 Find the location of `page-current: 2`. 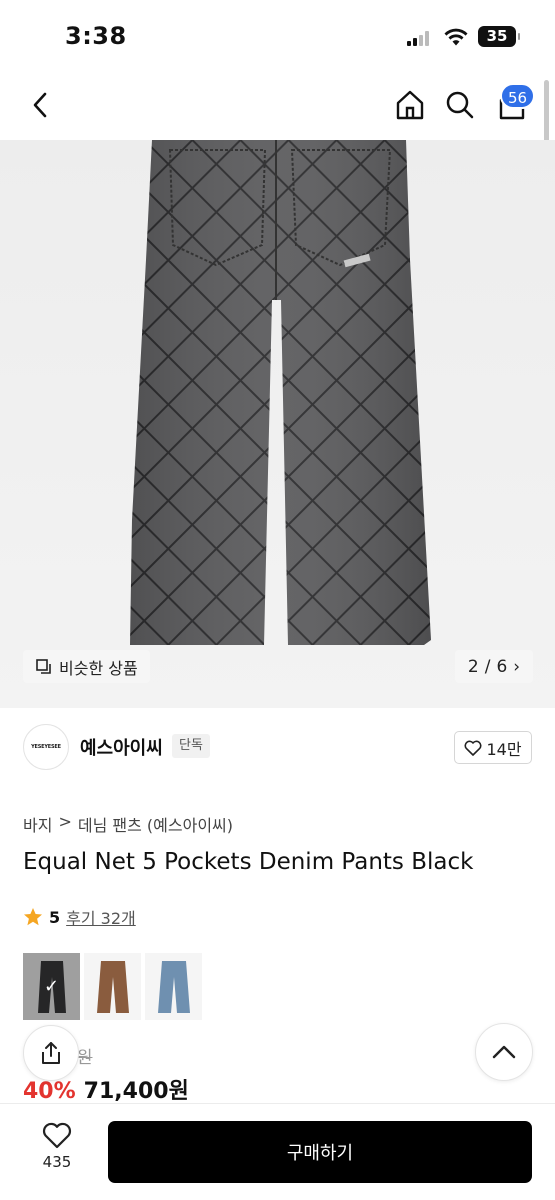

page-current: 2 is located at coordinates (473, 666).